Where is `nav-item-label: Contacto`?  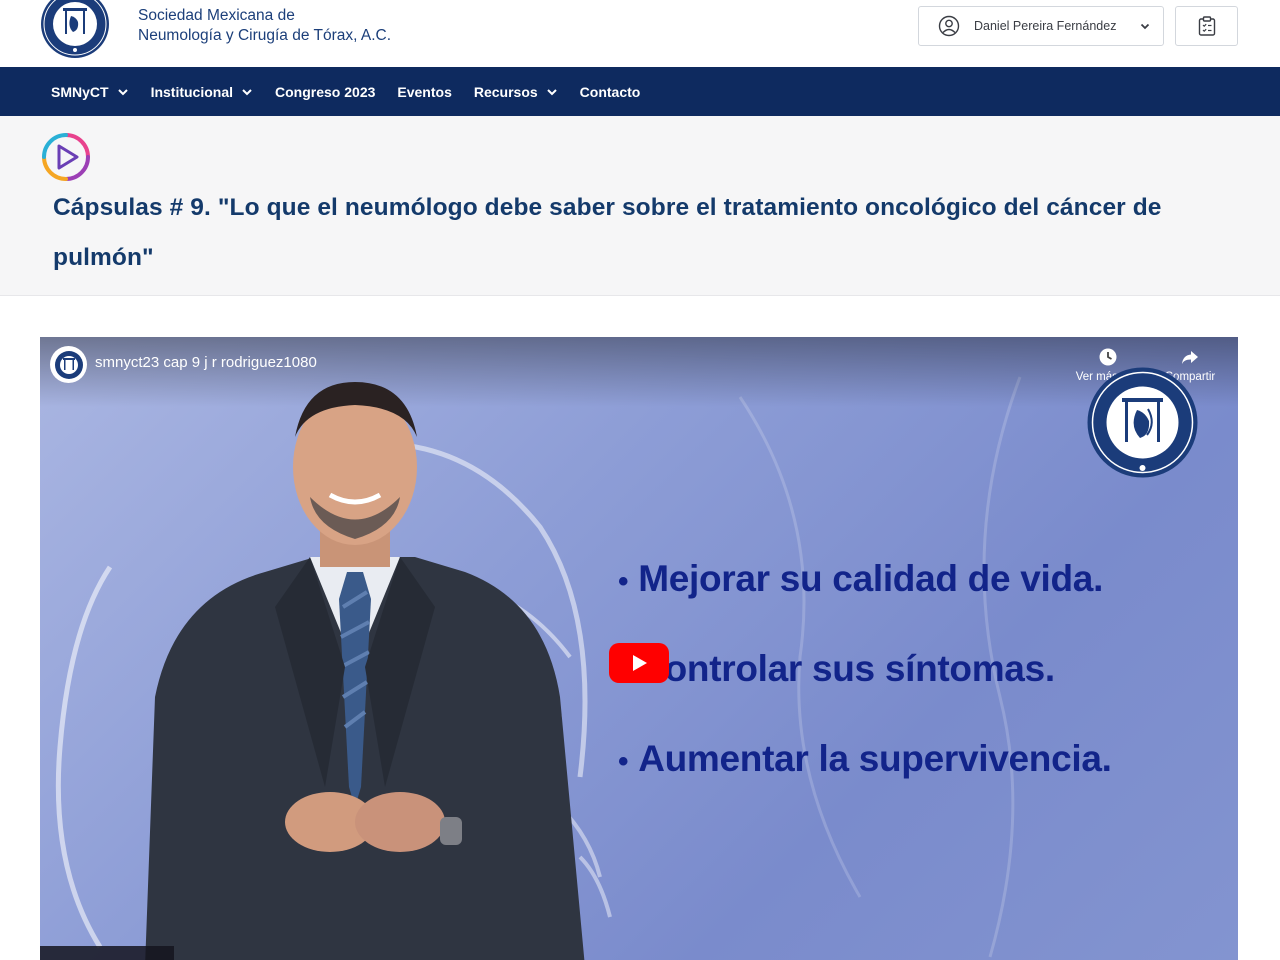 nav-item-label: Contacto is located at coordinates (610, 91).